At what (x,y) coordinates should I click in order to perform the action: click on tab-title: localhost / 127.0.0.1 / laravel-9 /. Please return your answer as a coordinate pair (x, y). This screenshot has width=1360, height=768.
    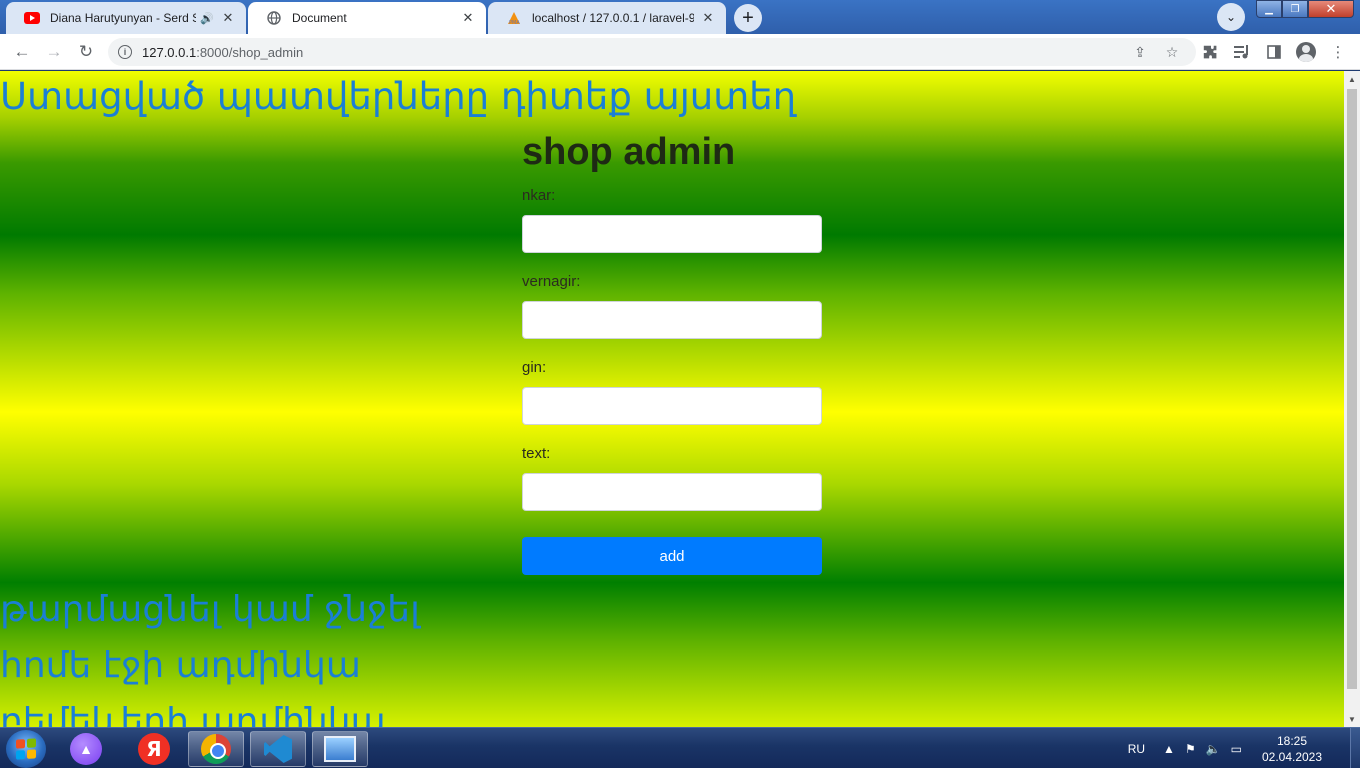
    Looking at the image, I should click on (613, 18).